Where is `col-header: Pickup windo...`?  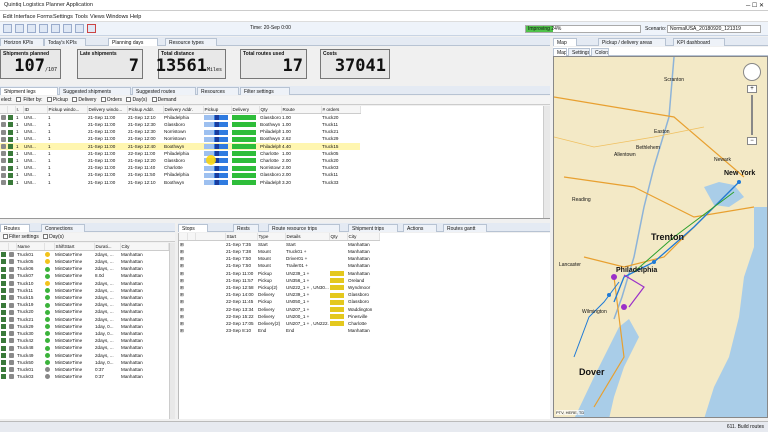
col-header: Pickup windo... is located at coordinates (67, 110).